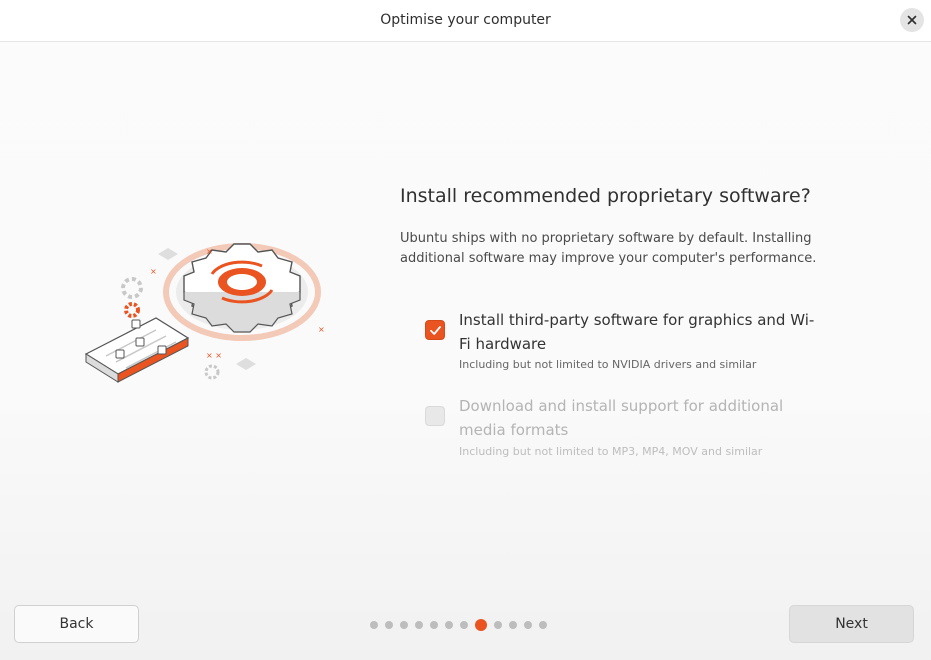 Image resolution: width=931 pixels, height=660 pixels. I want to click on media-formats-checkbox, so click(435, 416).